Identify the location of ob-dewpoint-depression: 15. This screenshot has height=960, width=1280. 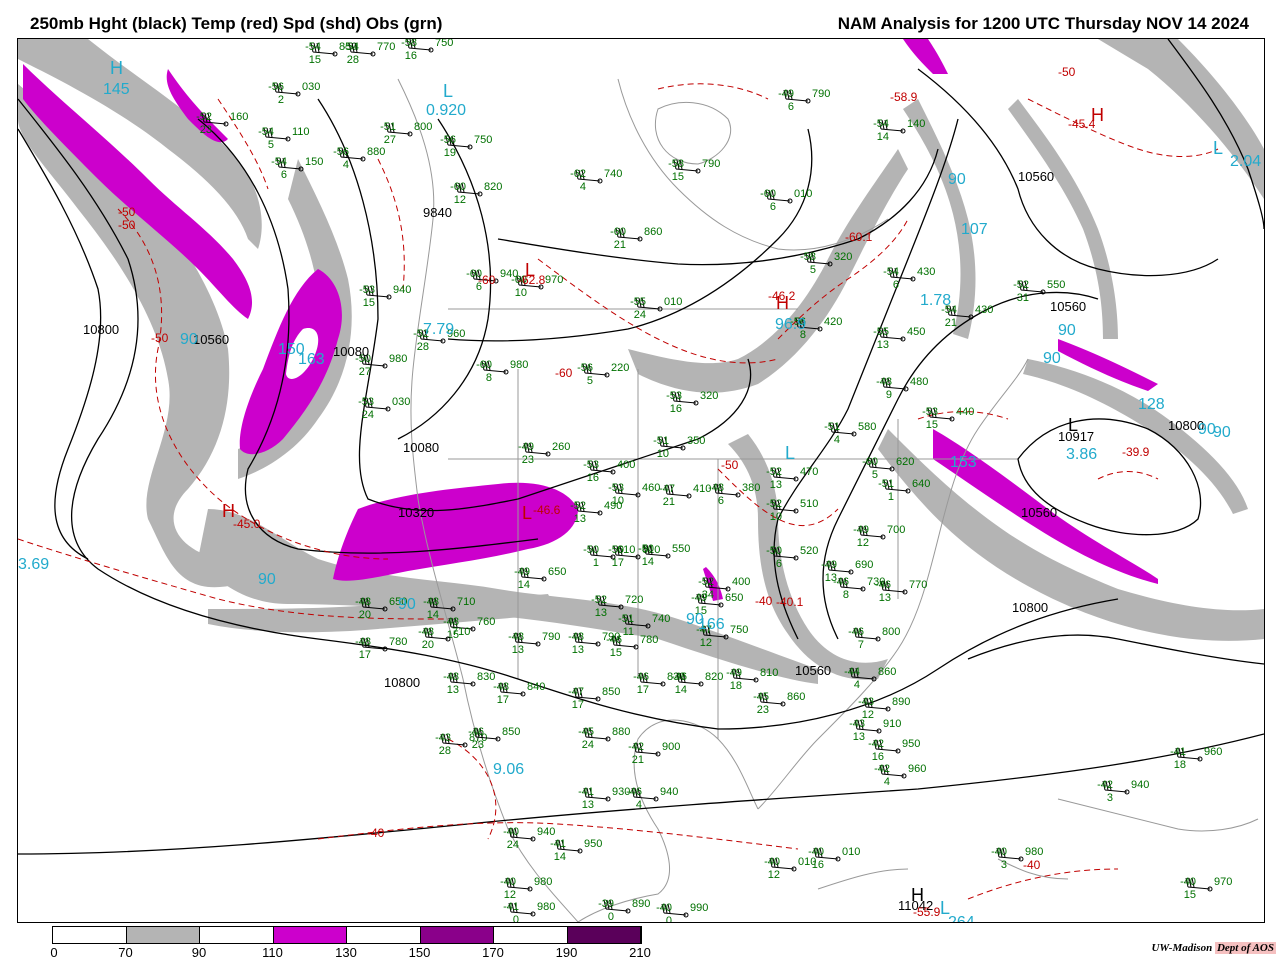
(369, 303).